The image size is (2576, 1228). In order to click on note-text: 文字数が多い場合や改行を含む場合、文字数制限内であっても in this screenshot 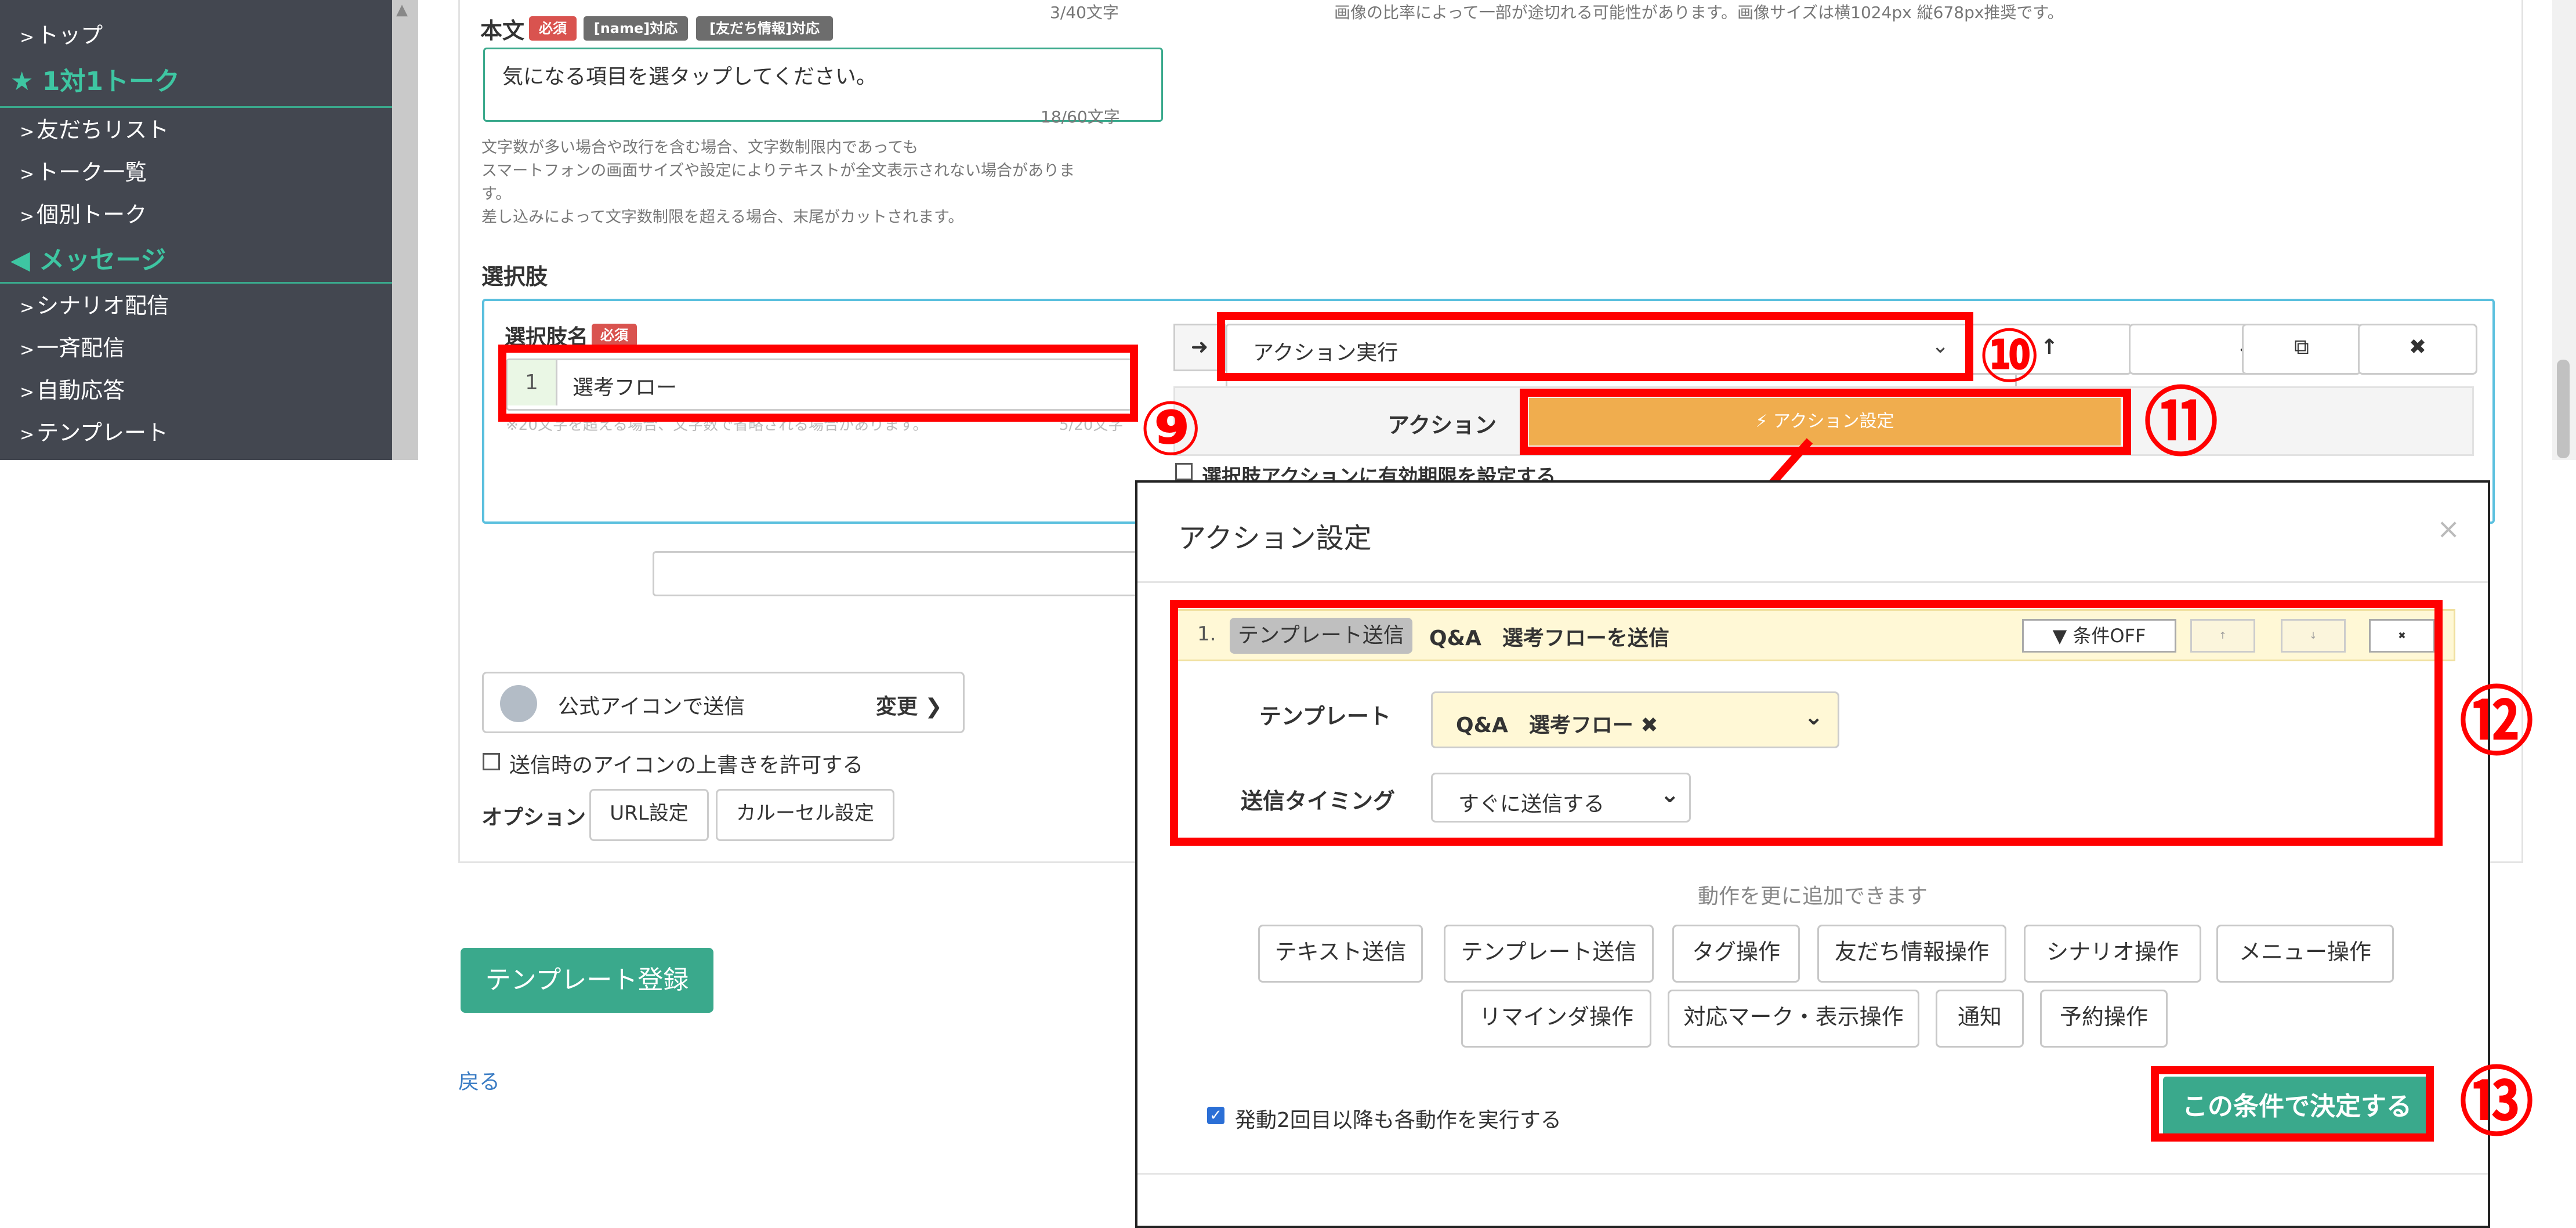, I will do `click(700, 148)`.